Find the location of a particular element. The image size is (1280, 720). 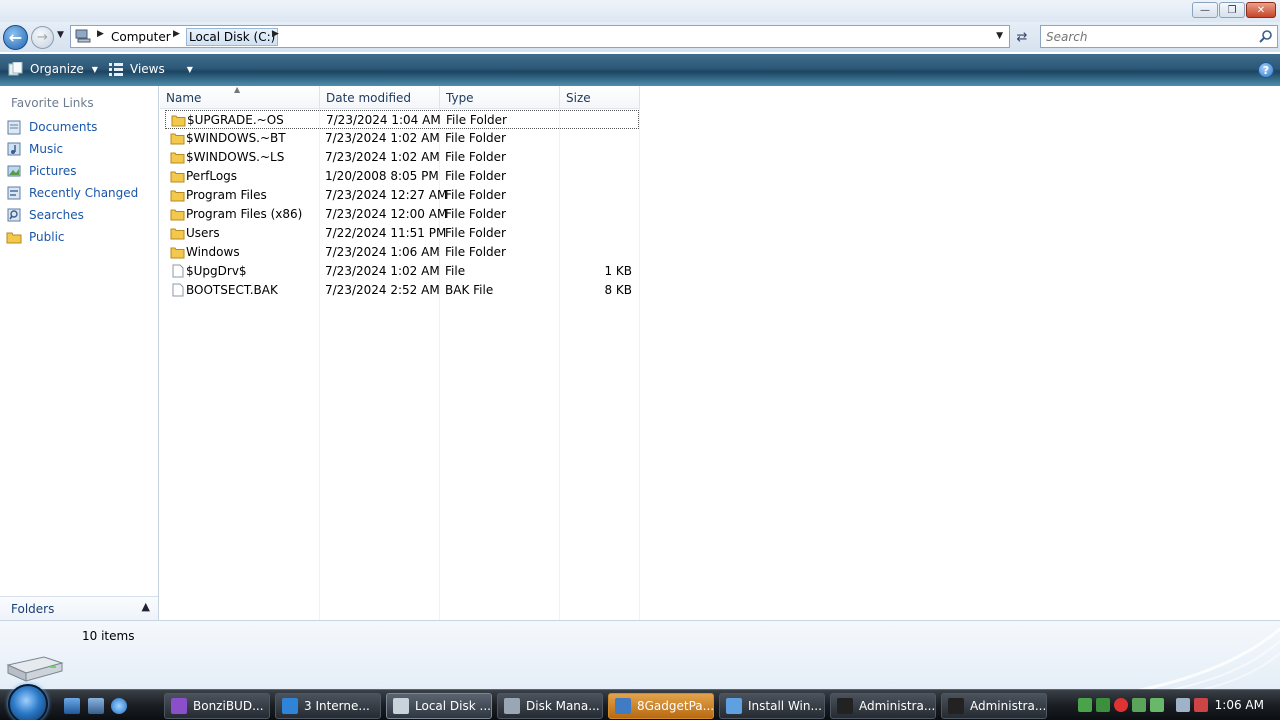

back-arrow-icon: ← is located at coordinates (15, 37).